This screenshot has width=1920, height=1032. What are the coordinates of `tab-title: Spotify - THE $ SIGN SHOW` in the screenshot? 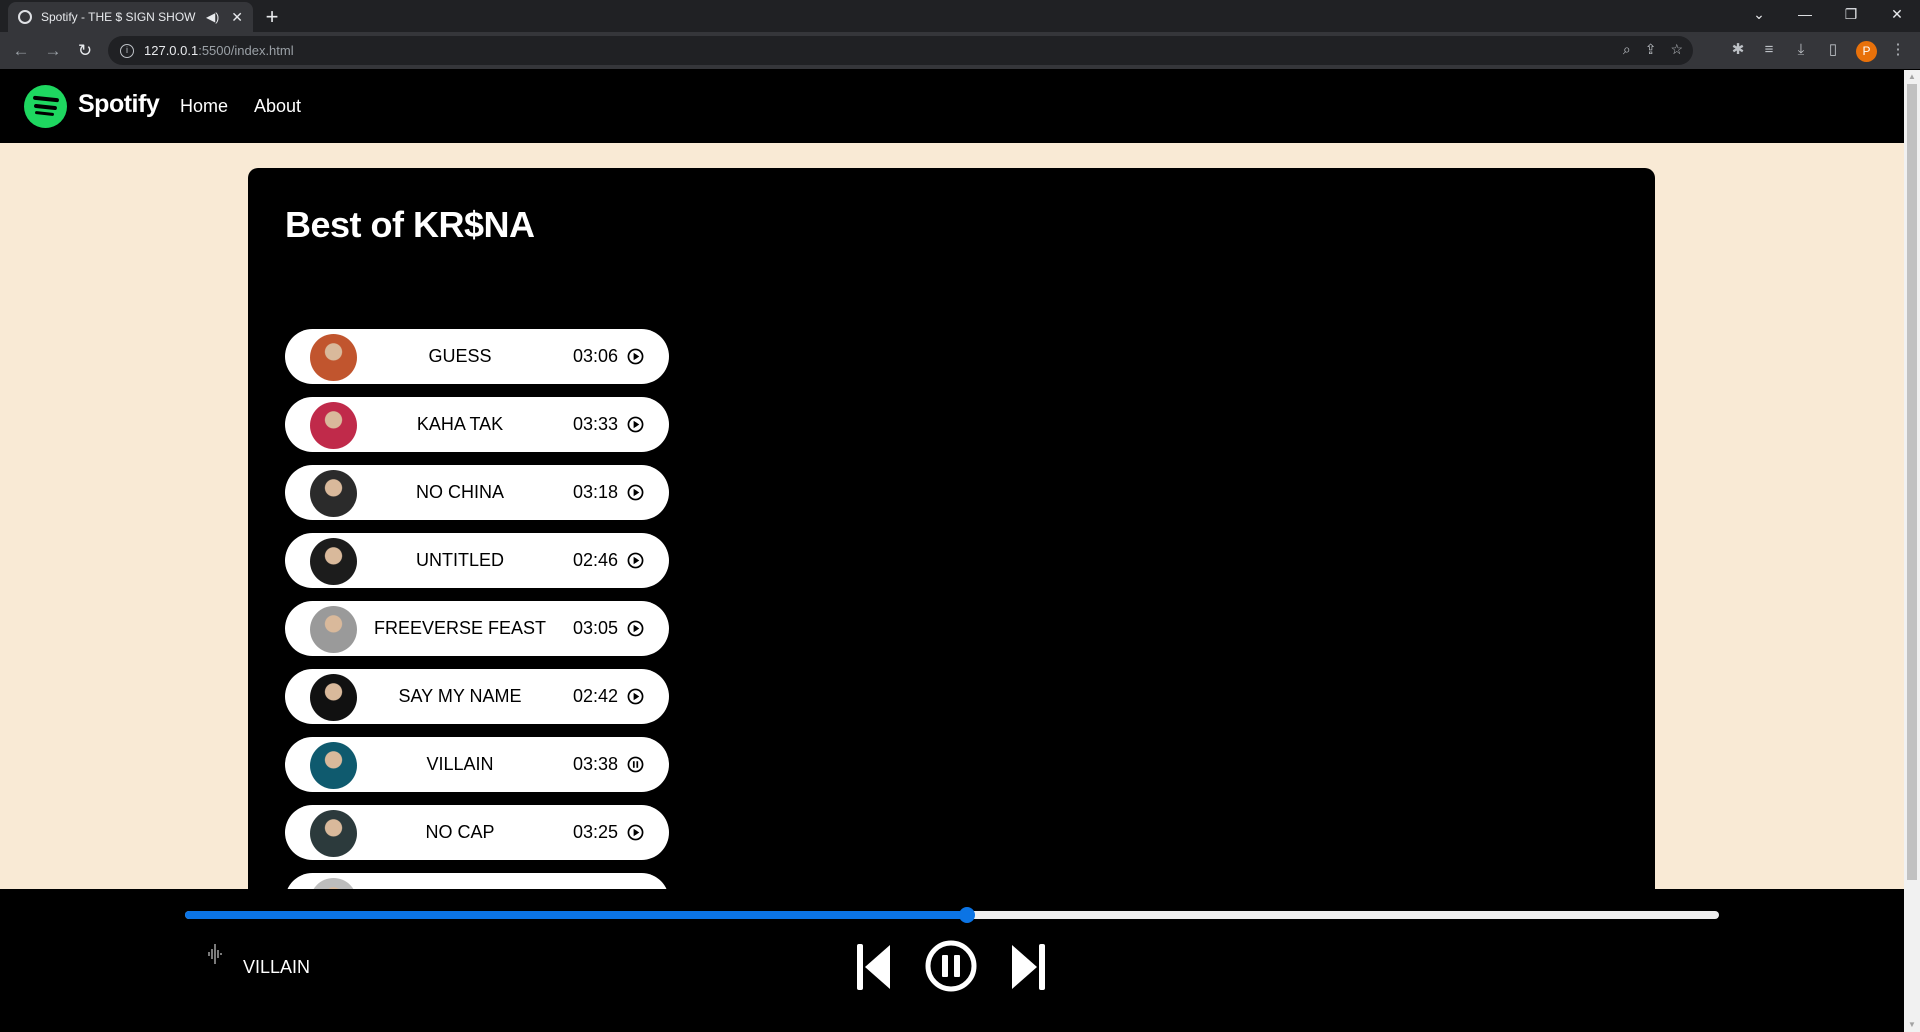 It's located at (118, 17).